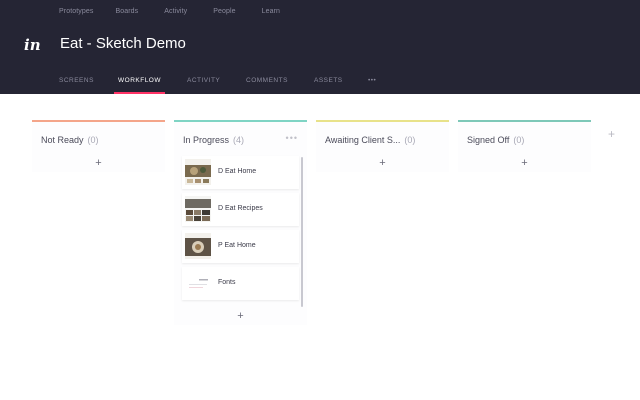 The height and width of the screenshot is (400, 640). Describe the element at coordinates (175, 11) in the screenshot. I see `nav-activity: Activity` at that location.